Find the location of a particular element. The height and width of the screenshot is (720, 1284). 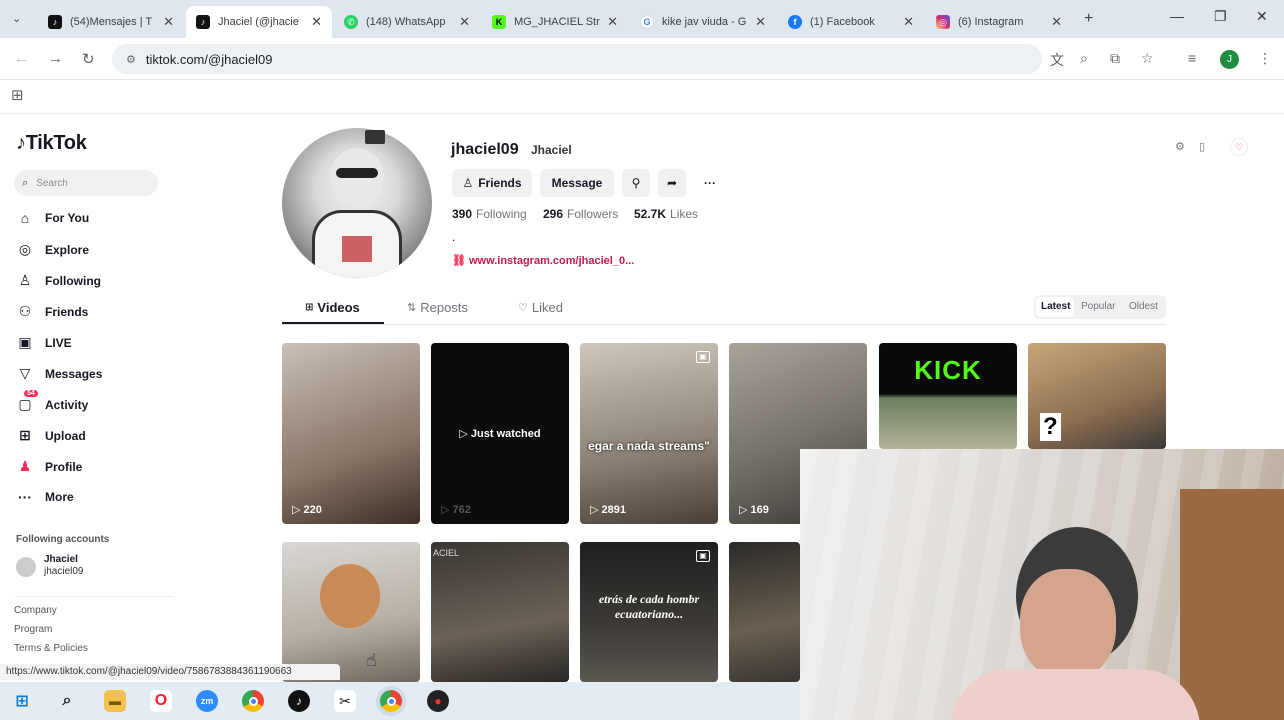

apps-grid-icon: ⊞ is located at coordinates (17, 95).